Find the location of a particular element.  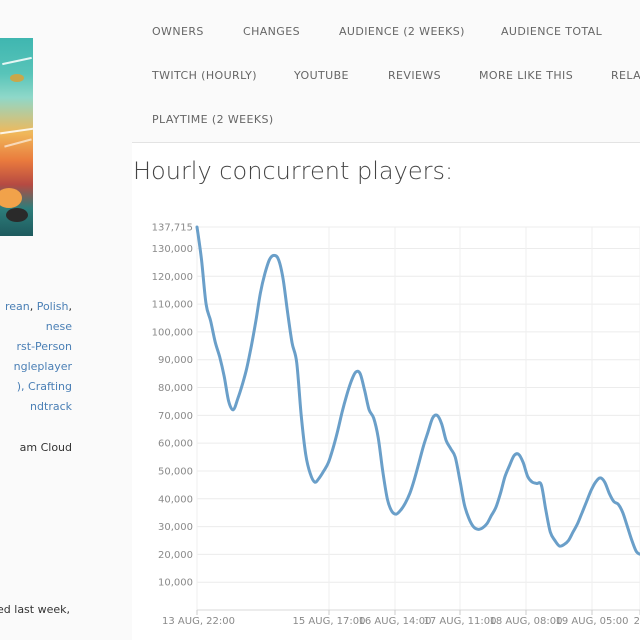

tags-line-4: ndtrack is located at coordinates (51, 407).